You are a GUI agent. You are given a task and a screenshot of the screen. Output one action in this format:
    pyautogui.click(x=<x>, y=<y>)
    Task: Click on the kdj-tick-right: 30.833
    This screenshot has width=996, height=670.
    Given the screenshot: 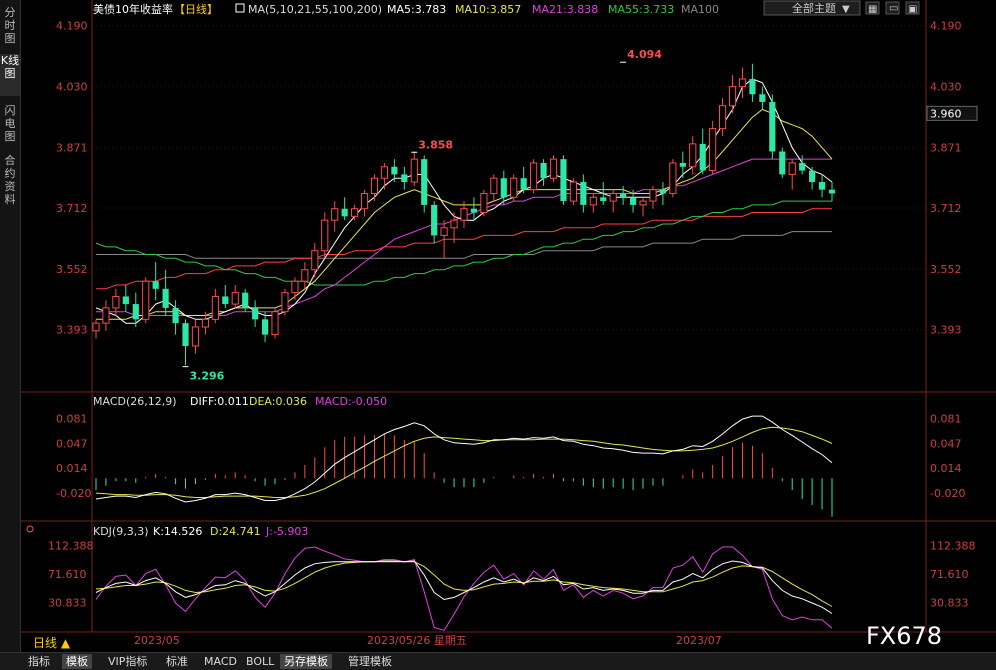 What is the action you would take?
    pyautogui.click(x=949, y=602)
    